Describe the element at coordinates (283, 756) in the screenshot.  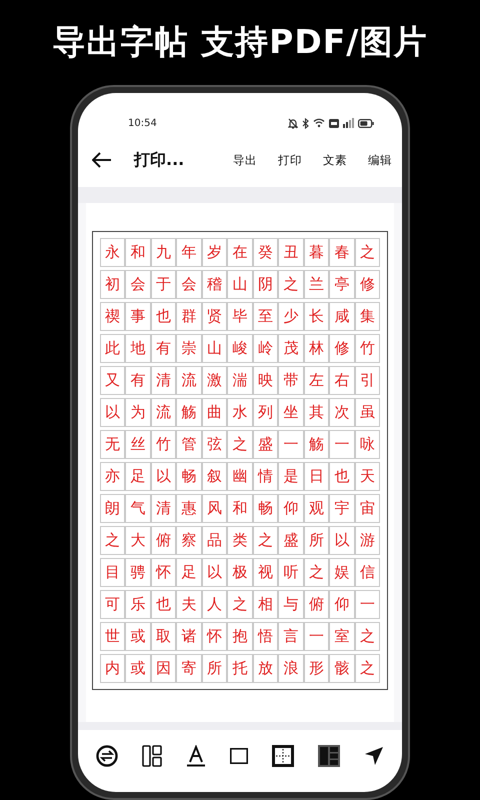
I see `grid-cross-icon` at that location.